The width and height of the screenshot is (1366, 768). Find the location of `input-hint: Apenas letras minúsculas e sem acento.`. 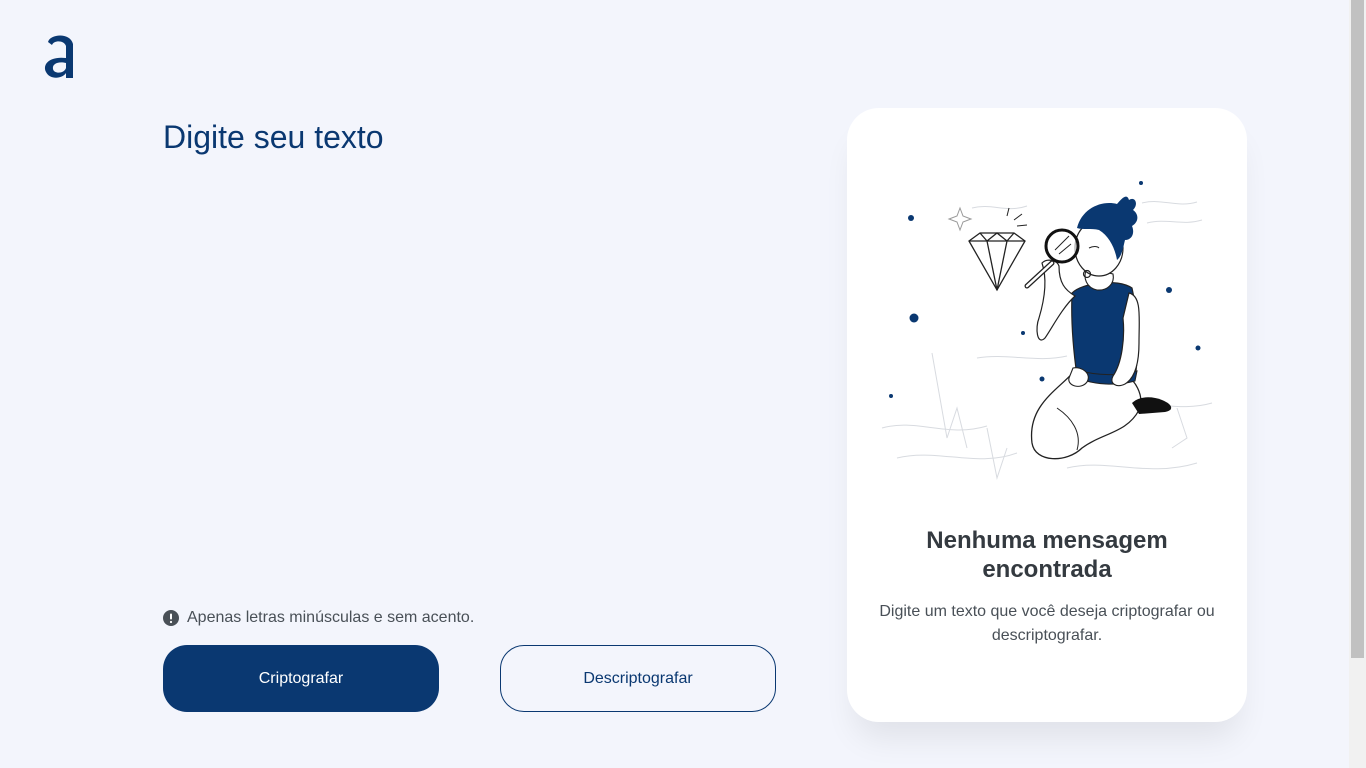

input-hint: Apenas letras minúsculas e sem acento. is located at coordinates (318, 618).